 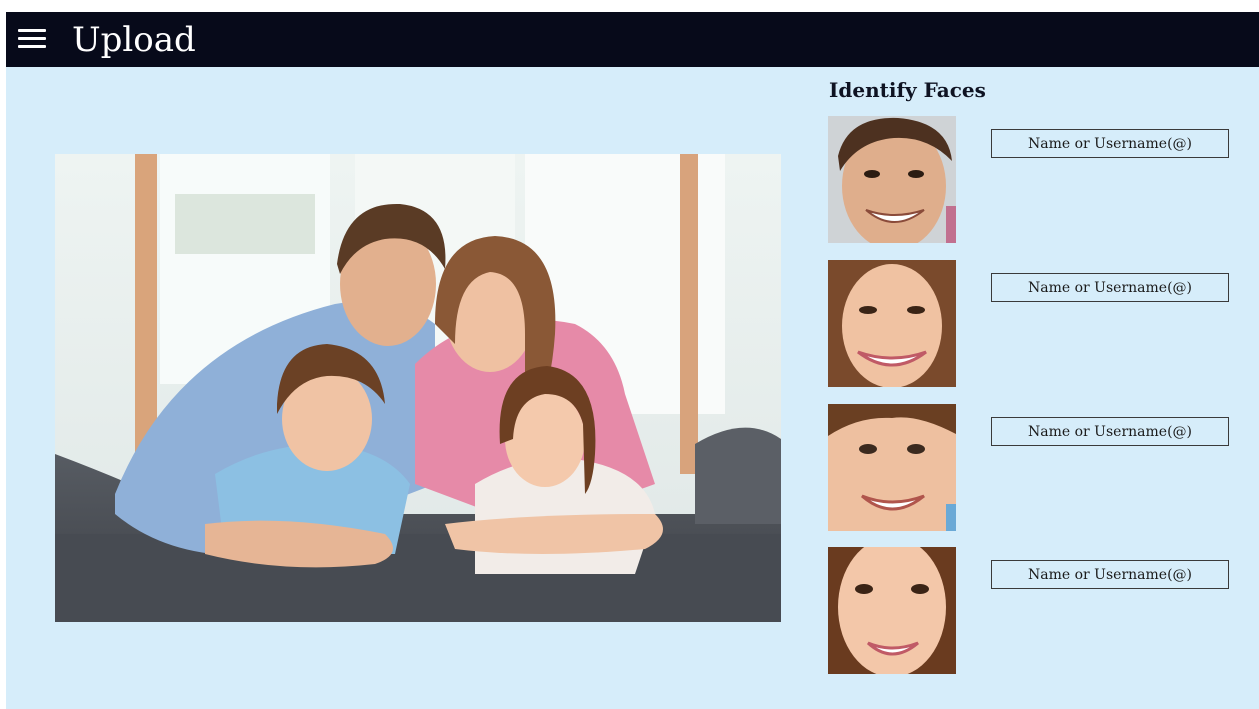 What do you see at coordinates (907, 90) in the screenshot?
I see `identify-faces-heading: Identify Faces` at bounding box center [907, 90].